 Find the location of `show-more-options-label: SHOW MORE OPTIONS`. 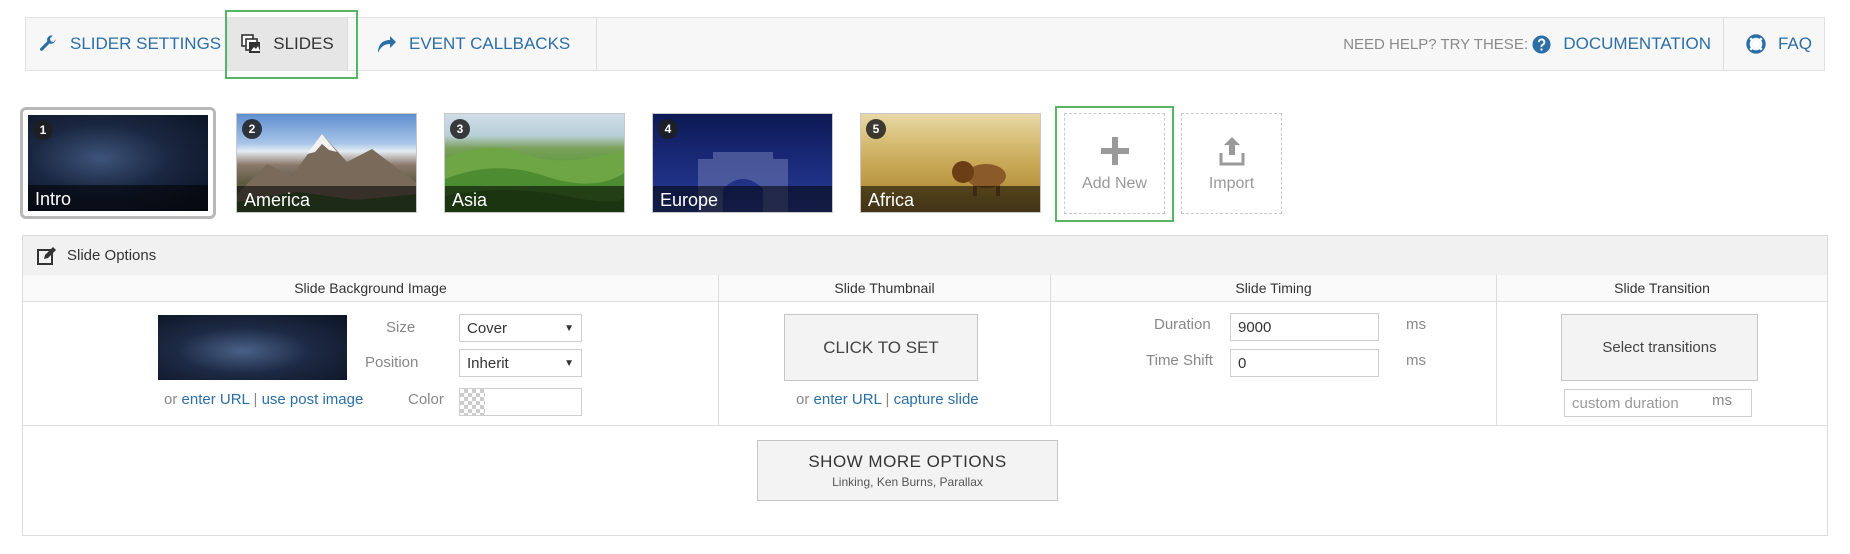

show-more-options-label: SHOW MORE OPTIONS is located at coordinates (907, 461).